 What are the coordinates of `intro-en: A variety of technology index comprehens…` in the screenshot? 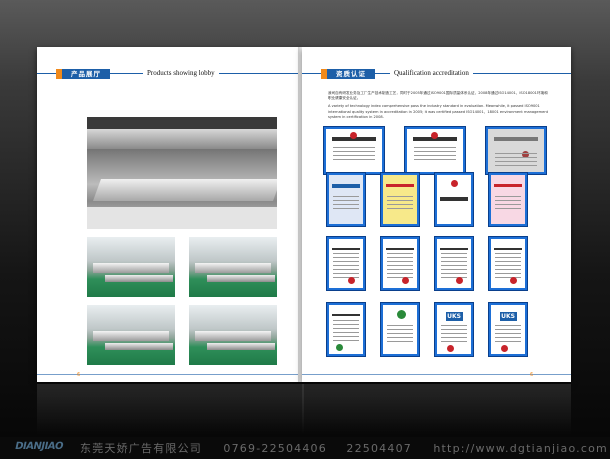 It's located at (438, 111).